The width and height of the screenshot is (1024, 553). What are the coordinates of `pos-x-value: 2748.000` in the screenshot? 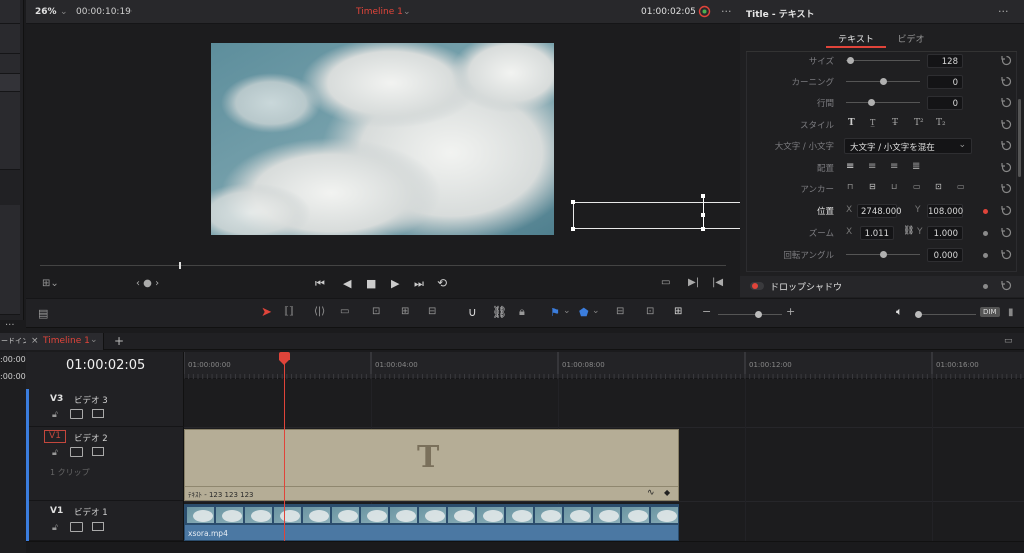 It's located at (879, 211).